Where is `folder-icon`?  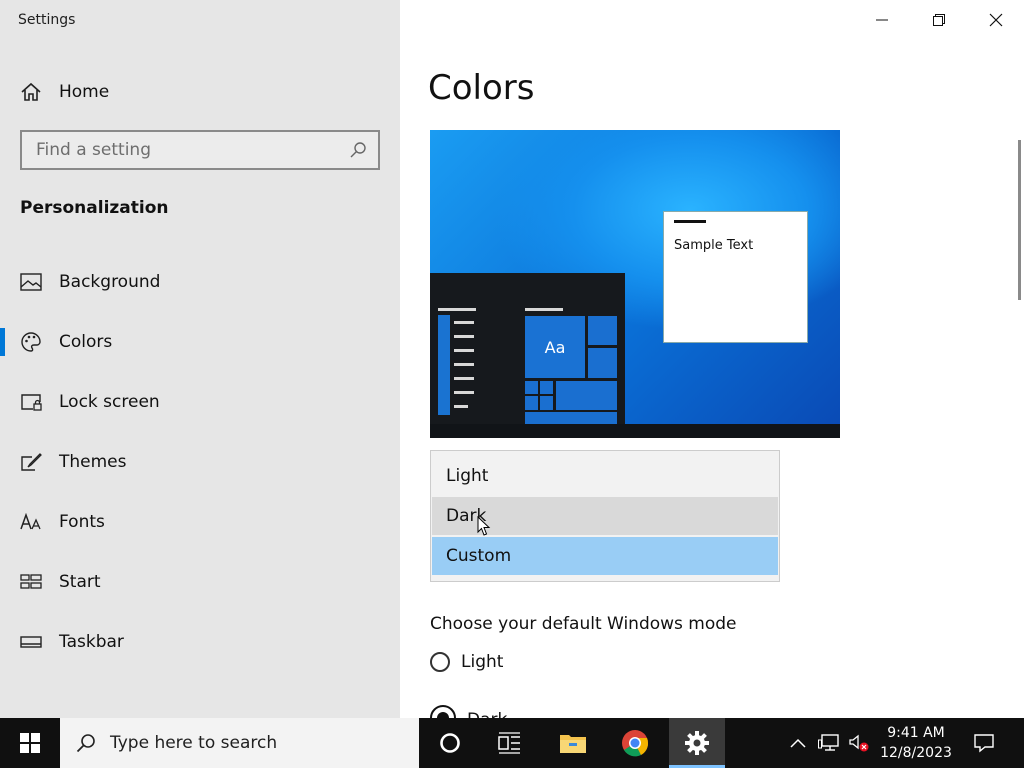
folder-icon is located at coordinates (573, 744).